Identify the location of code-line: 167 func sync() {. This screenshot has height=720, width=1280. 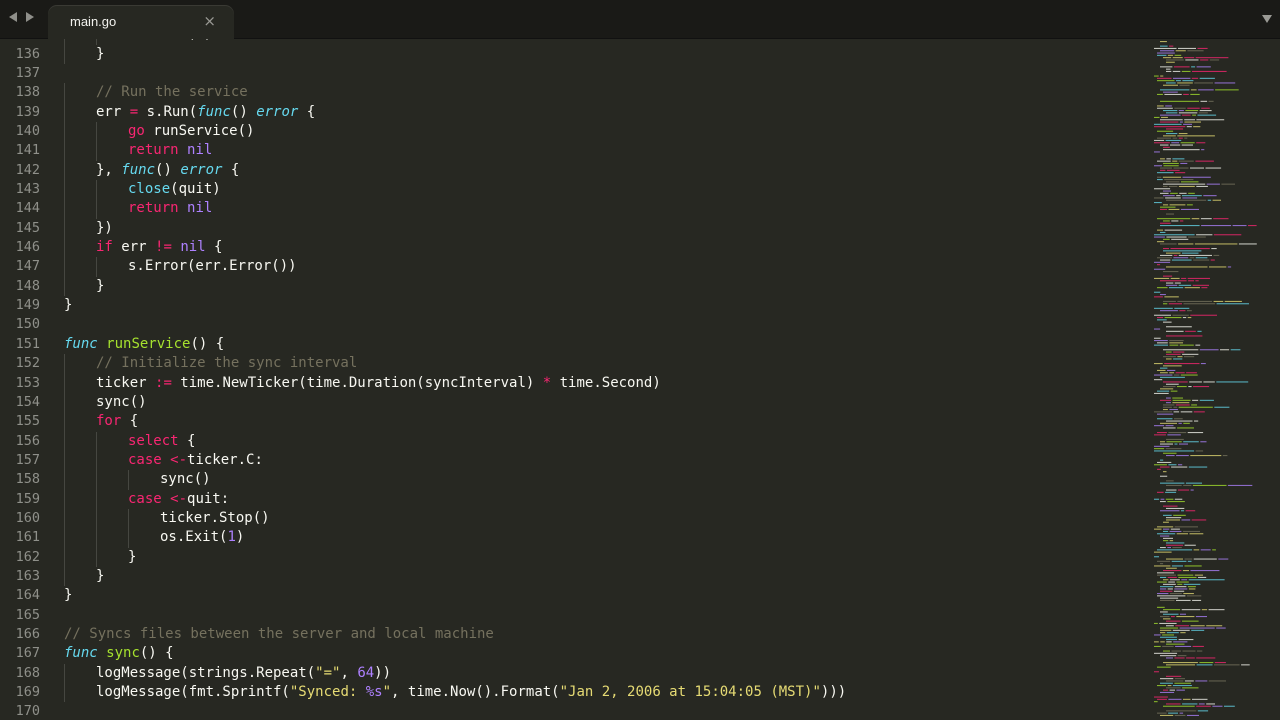
(570, 653).